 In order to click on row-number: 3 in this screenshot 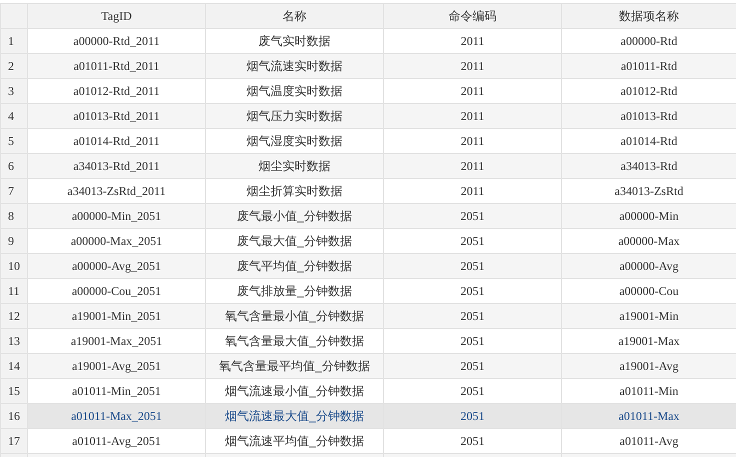, I will do `click(14, 91)`.